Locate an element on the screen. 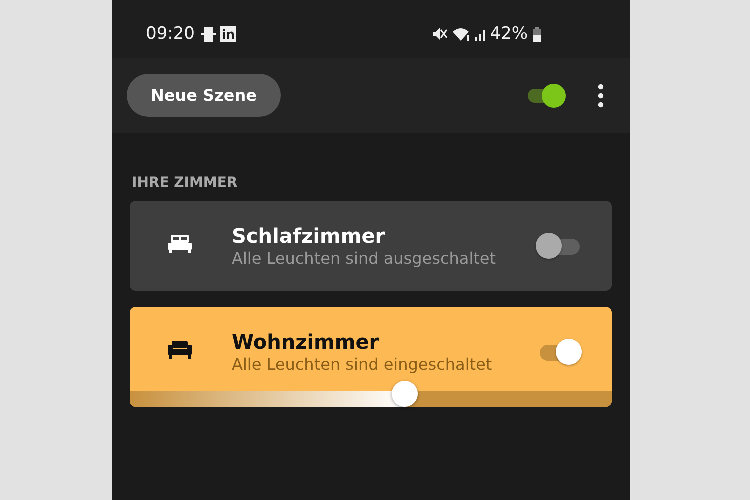  room-card: Wohnzimmer Alle Leuchten sind eingeschaltet is located at coordinates (371, 357).